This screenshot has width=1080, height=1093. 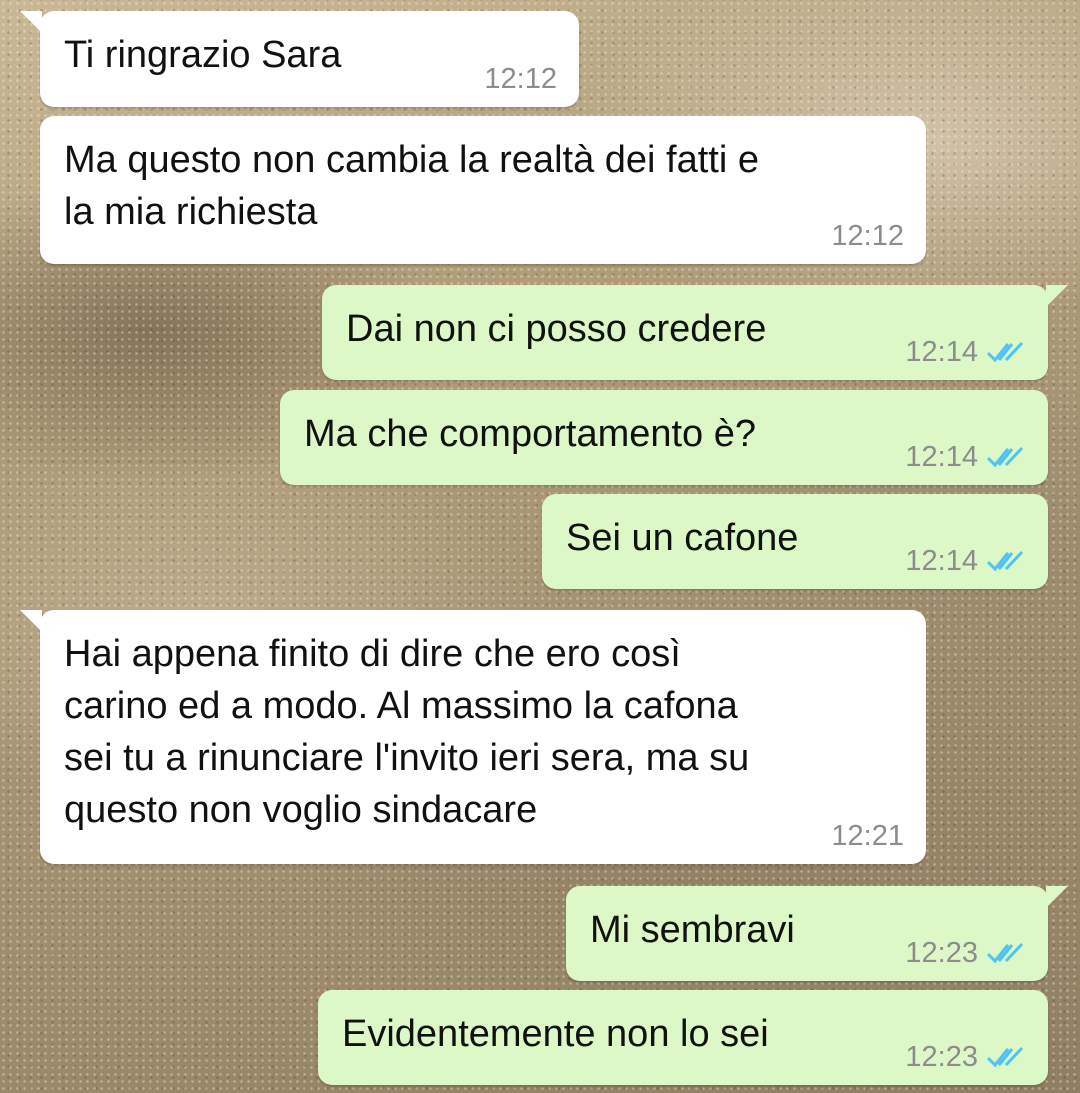 I want to click on message-text: Ma che comportamento è?, so click(x=530, y=434).